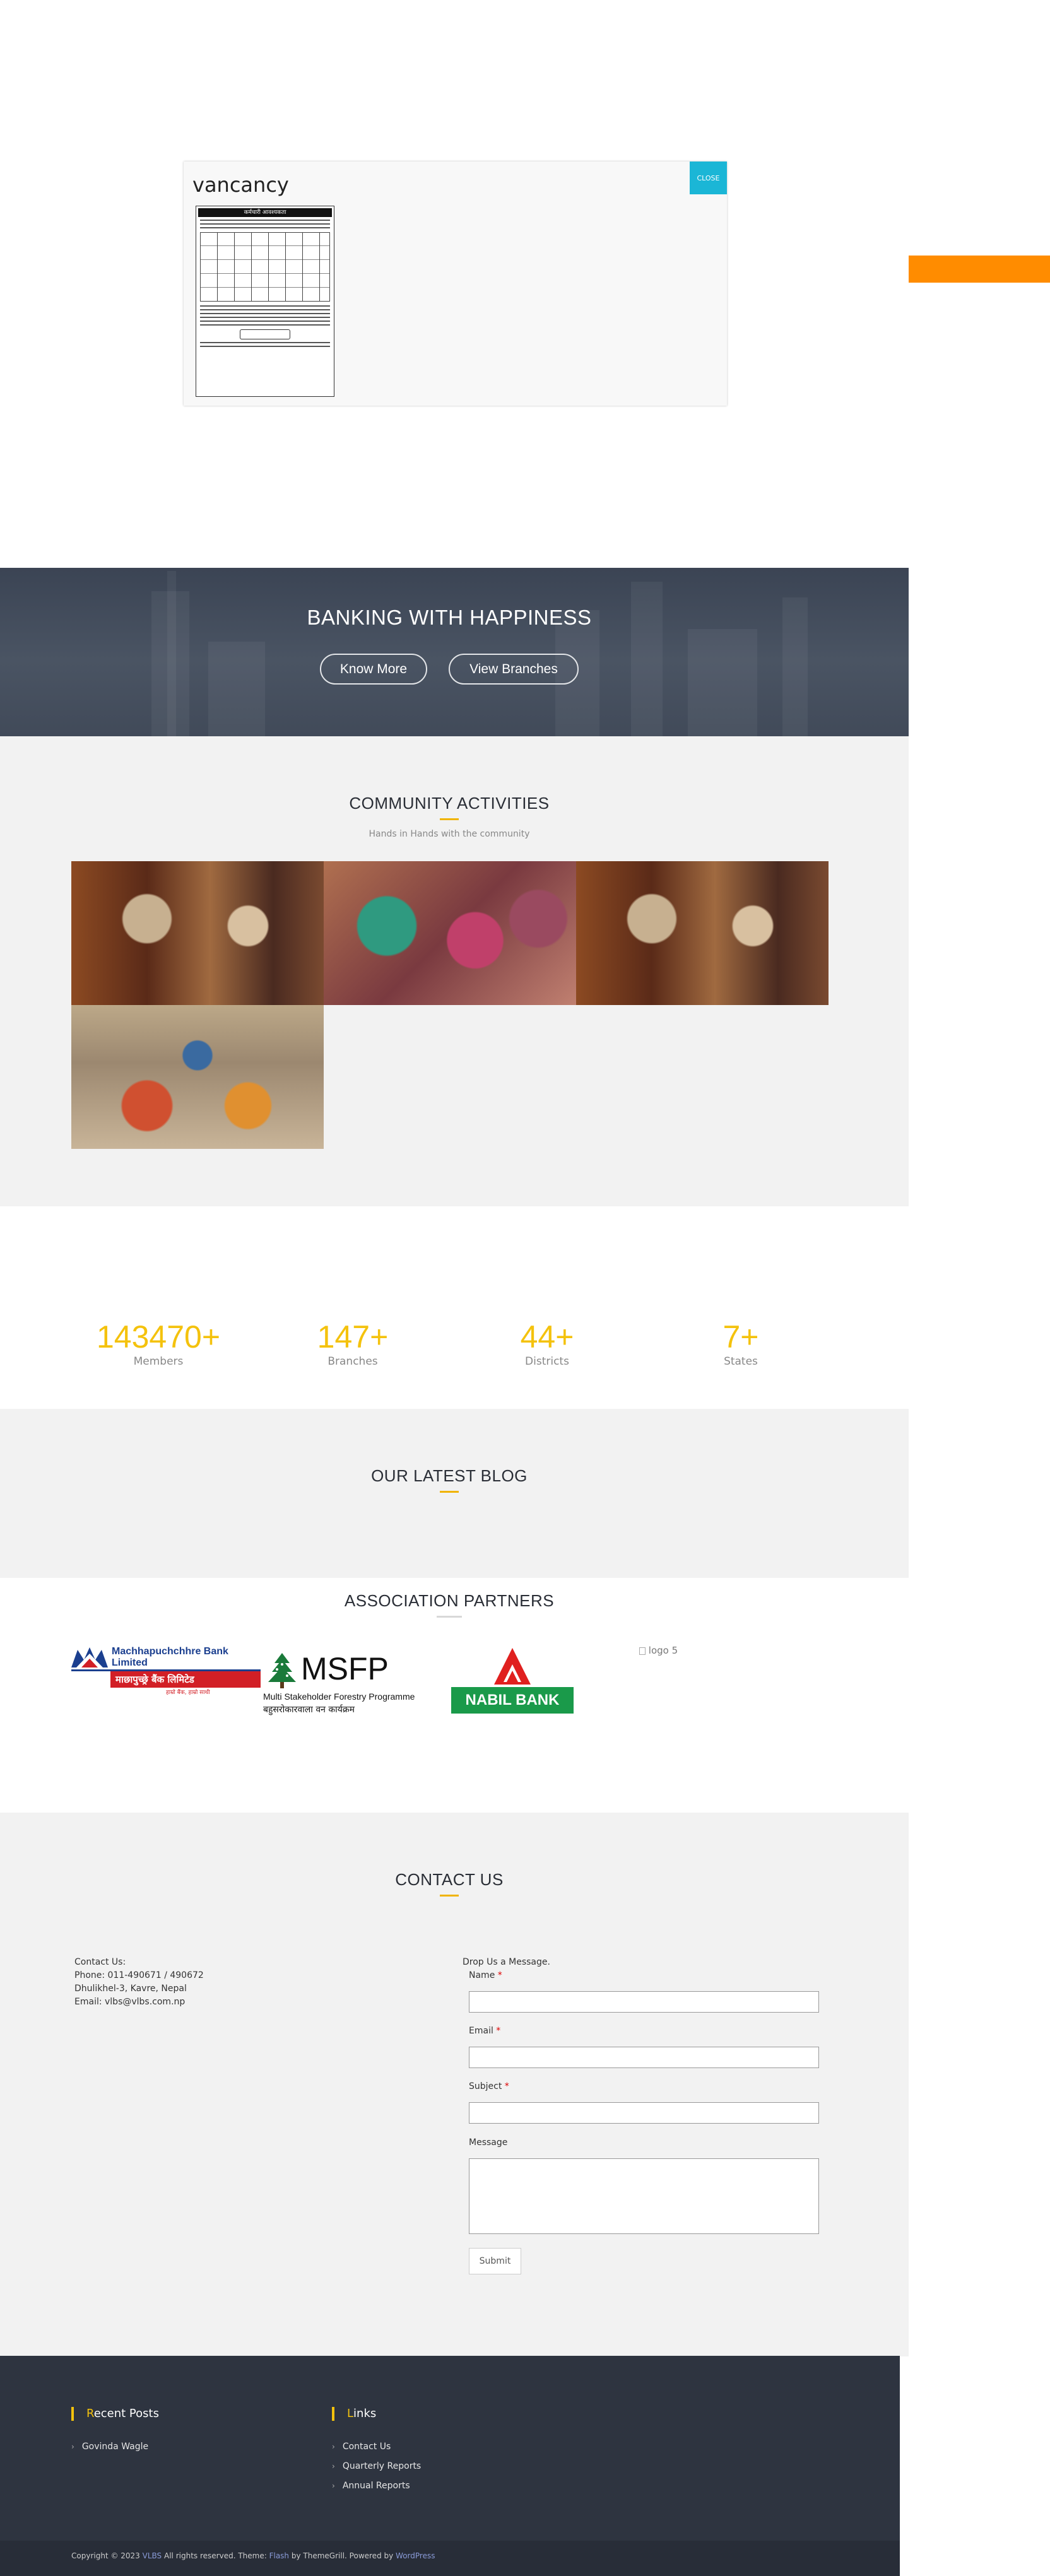  Describe the element at coordinates (279, 2555) in the screenshot. I see `theme-link: Flash` at that location.